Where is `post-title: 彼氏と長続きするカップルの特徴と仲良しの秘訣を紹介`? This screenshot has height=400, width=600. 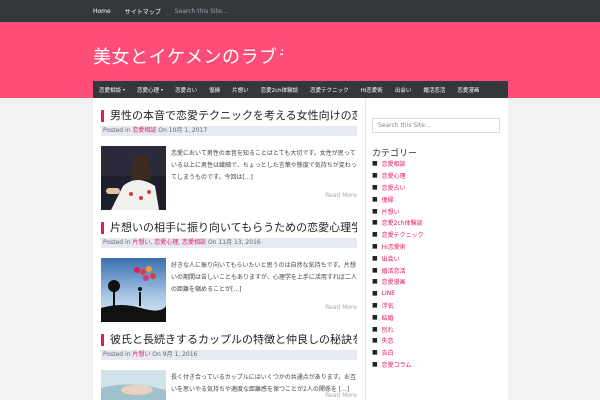
post-title: 彼氏と長続きするカップルの特徴と仲良しの秘訣を紹介 is located at coordinates (229, 340).